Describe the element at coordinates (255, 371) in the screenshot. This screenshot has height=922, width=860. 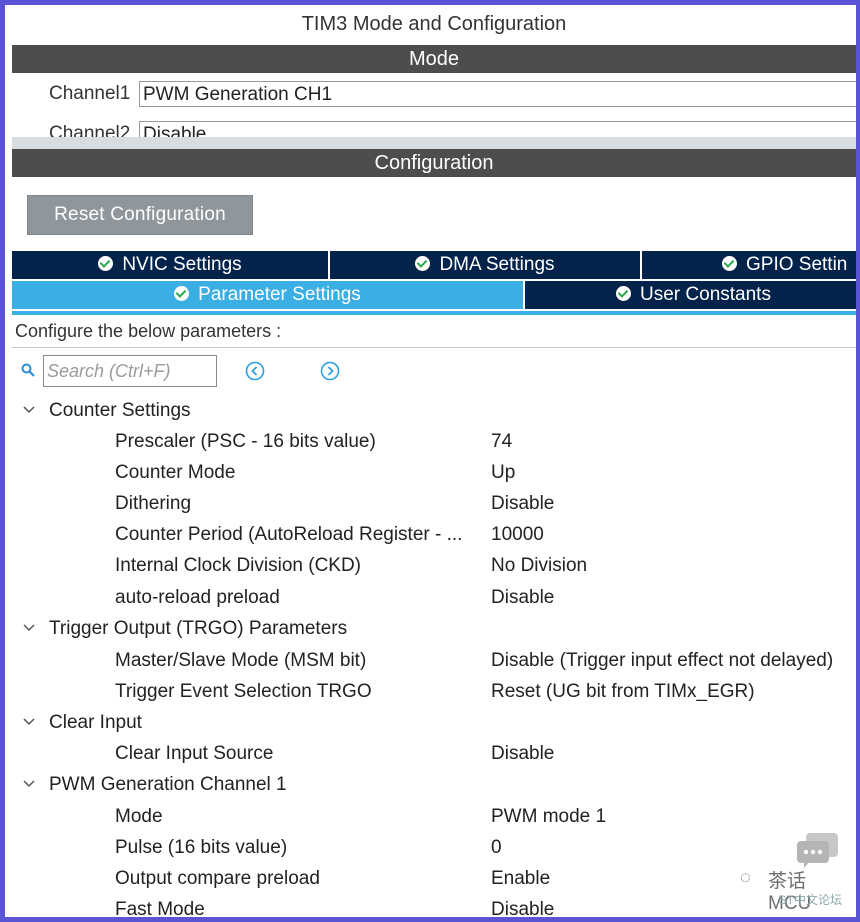
I see `previous-icon` at that location.